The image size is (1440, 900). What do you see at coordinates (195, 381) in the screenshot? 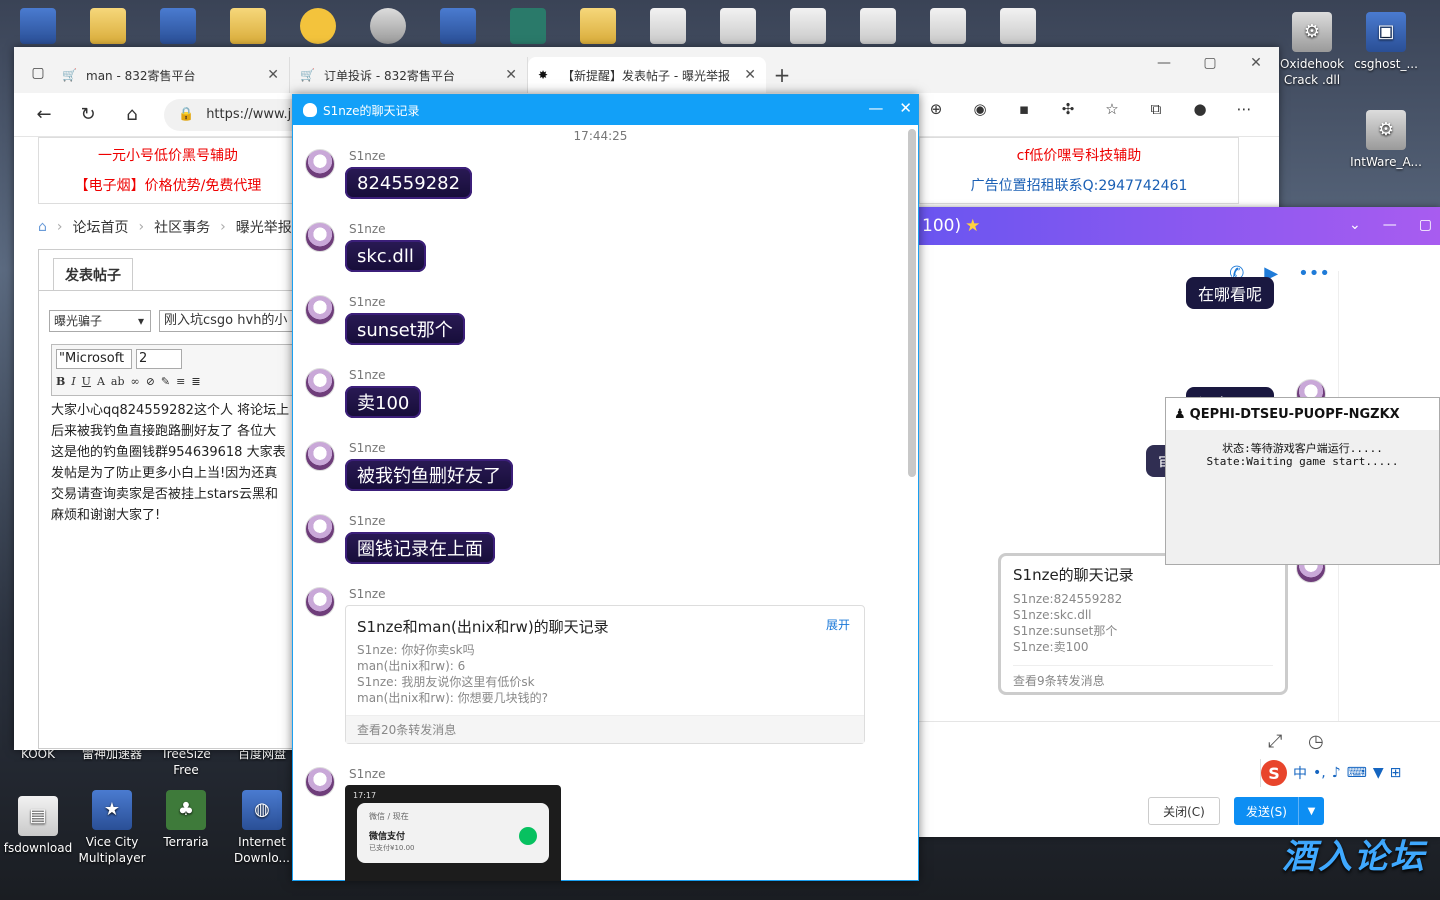
I see `align-center-icon: ≣` at bounding box center [195, 381].